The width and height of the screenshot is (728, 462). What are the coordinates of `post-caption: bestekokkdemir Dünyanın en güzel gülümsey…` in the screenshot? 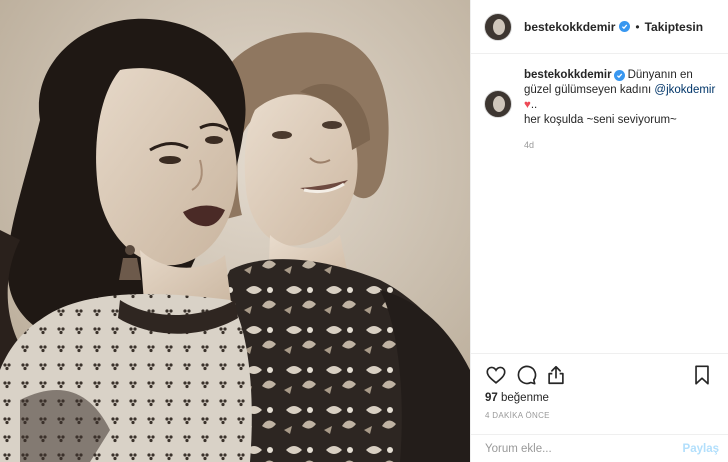 It's located at (602, 110).